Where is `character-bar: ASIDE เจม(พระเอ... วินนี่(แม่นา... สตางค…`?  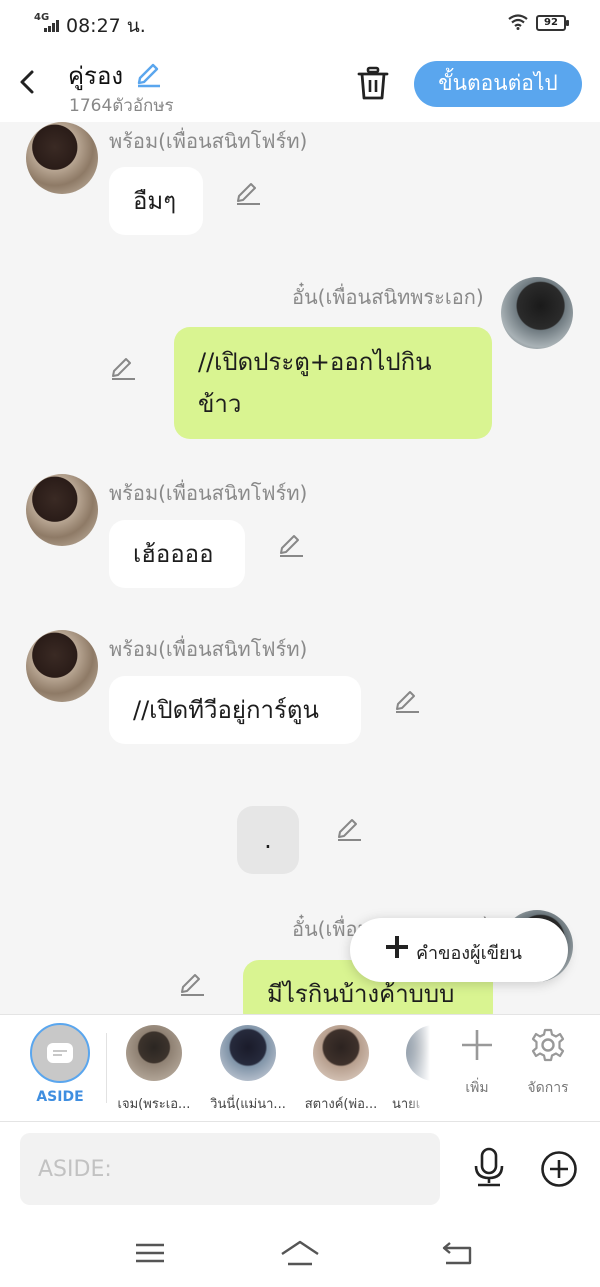 character-bar: ASIDE เจม(พระเอ... วินนี่(แม่นา... สตางค… is located at coordinates (300, 1068).